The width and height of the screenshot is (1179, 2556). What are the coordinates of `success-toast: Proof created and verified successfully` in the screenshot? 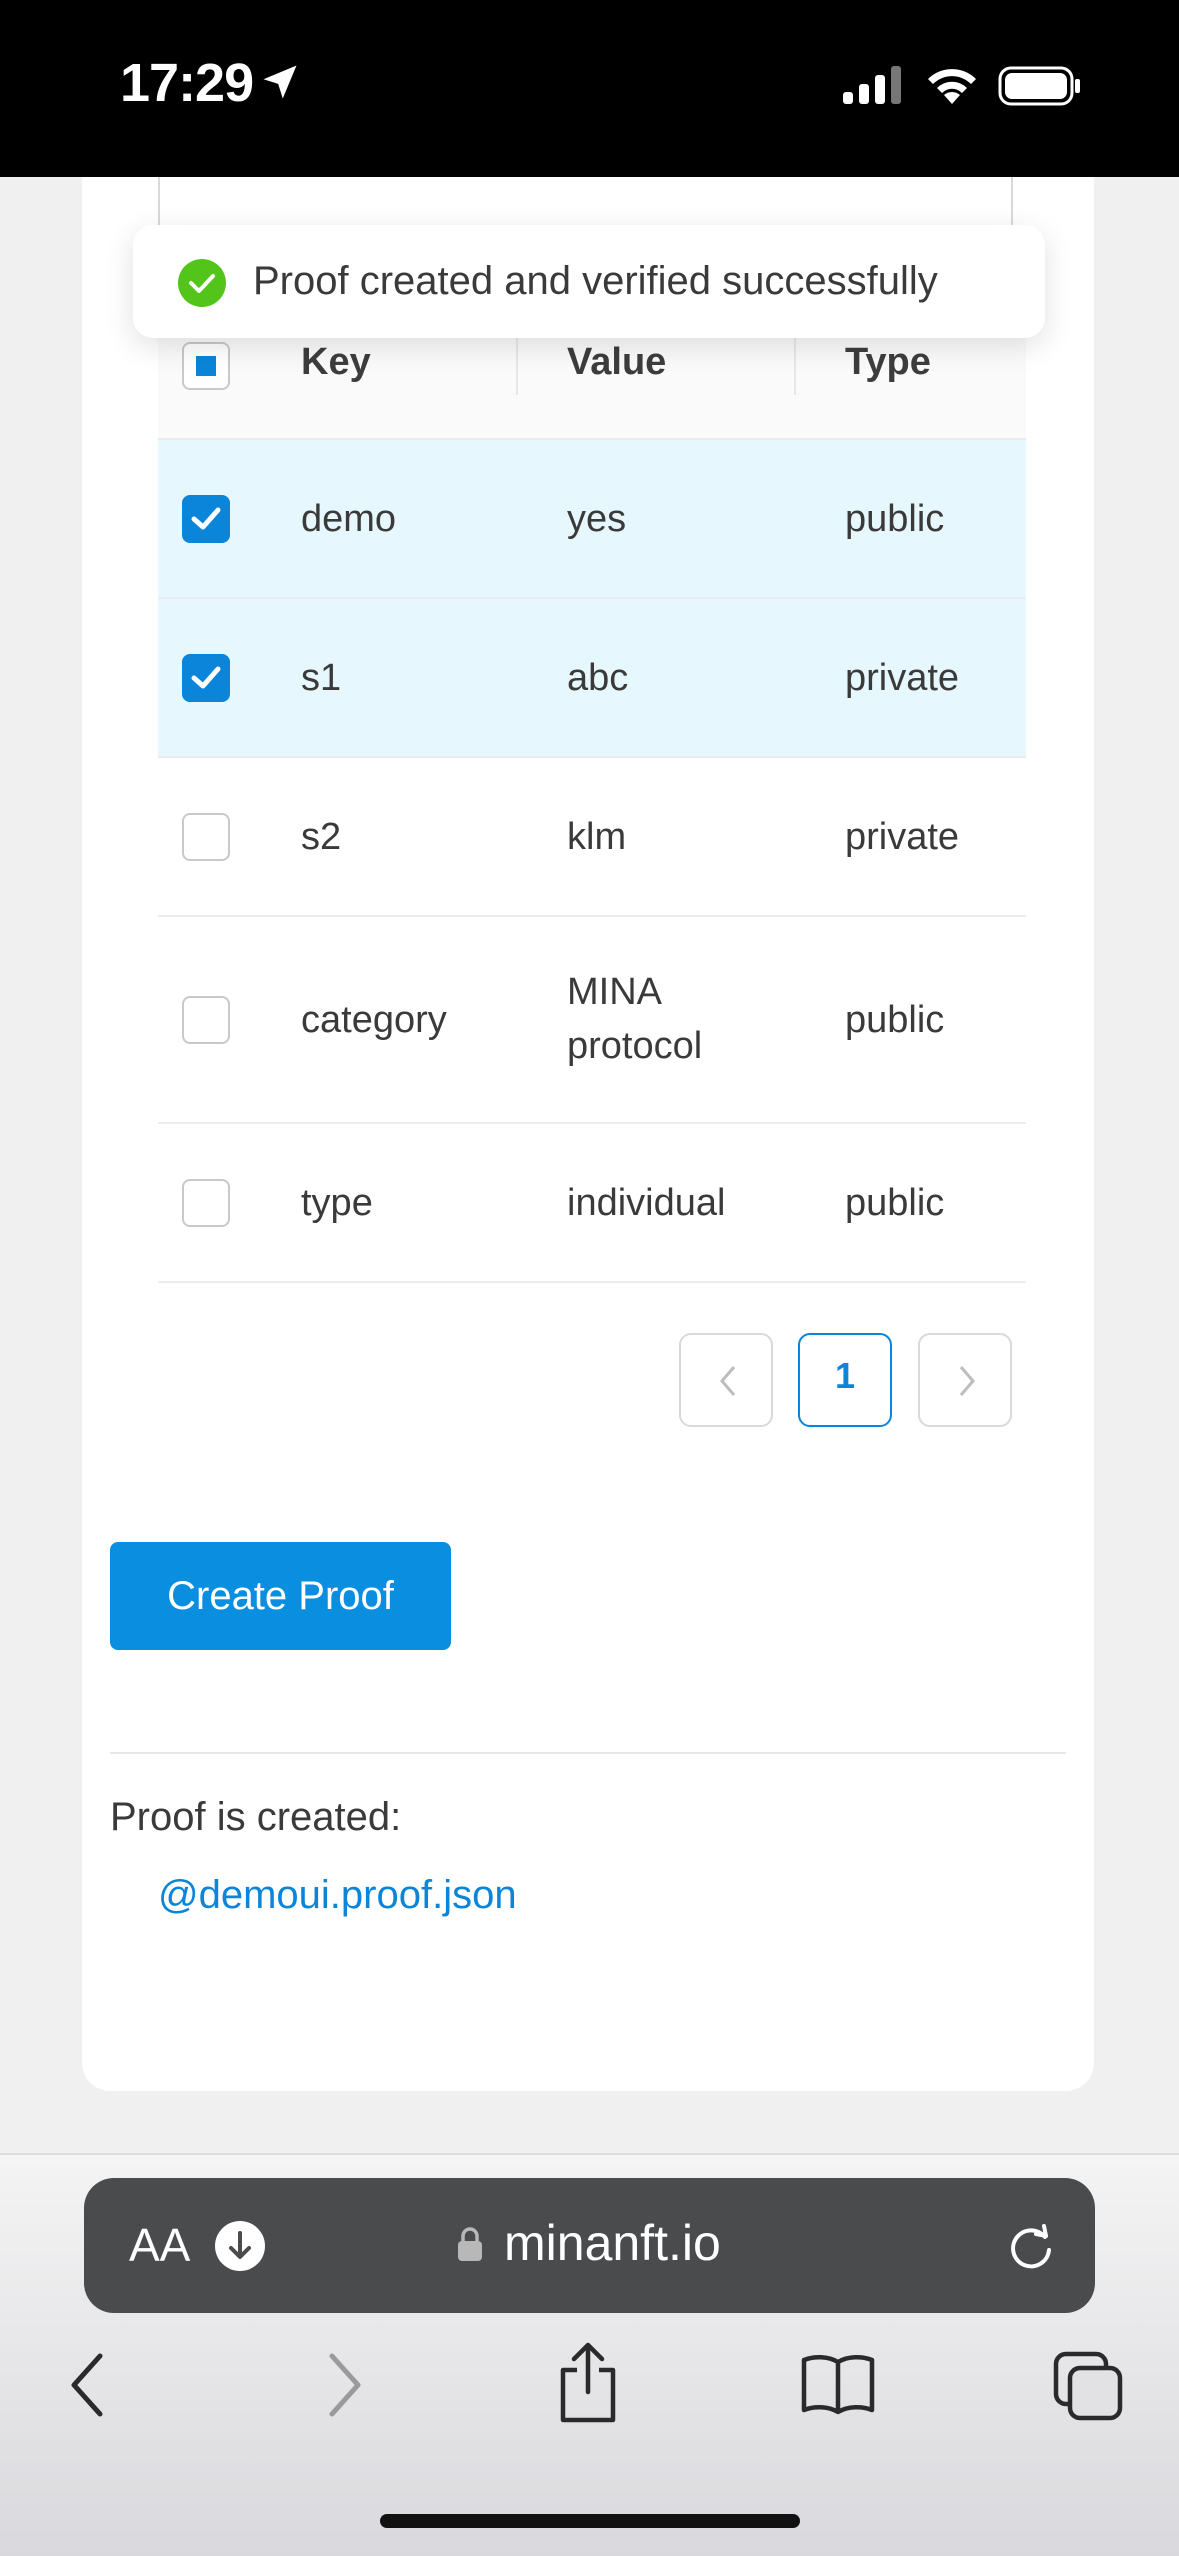 It's located at (589, 281).